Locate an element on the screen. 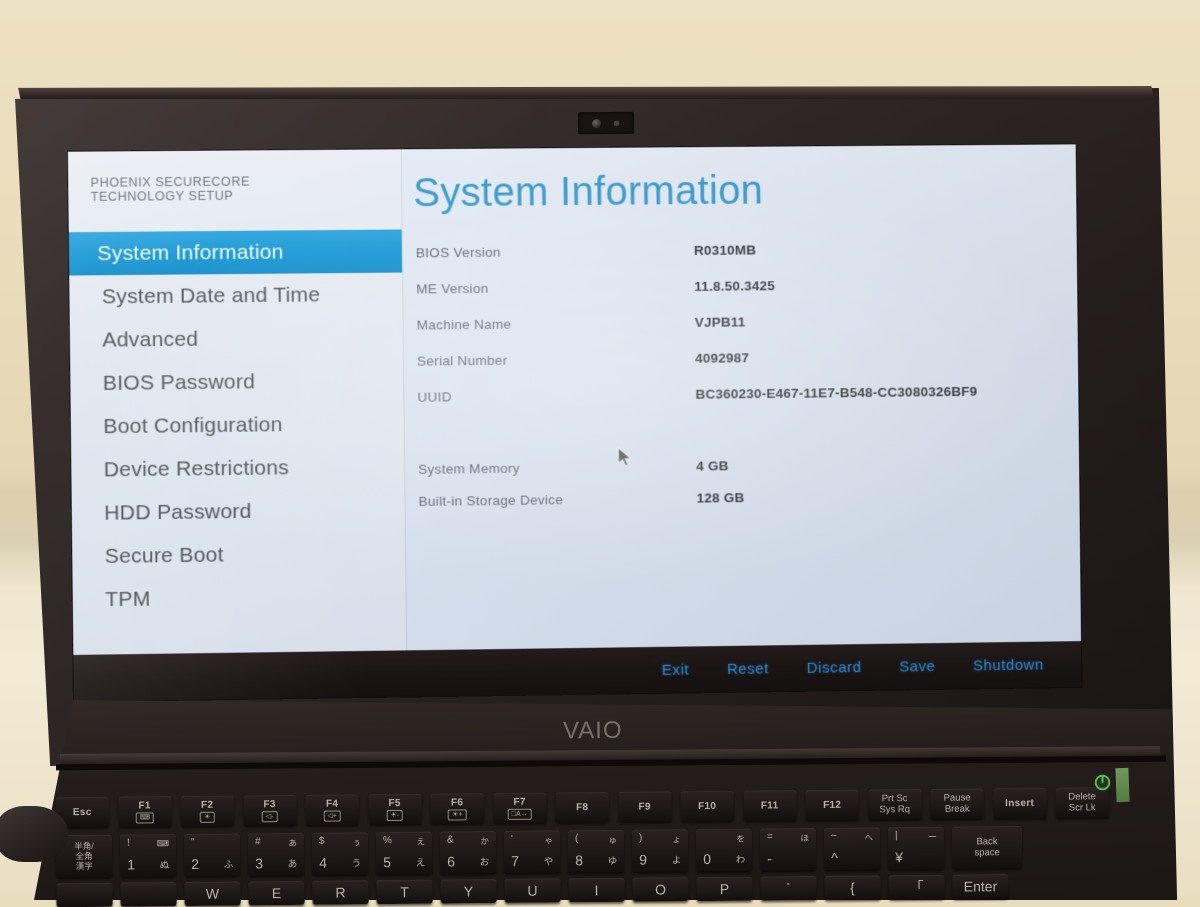 The height and width of the screenshot is (907, 1200). key-0: を 0 わ is located at coordinates (724, 850).